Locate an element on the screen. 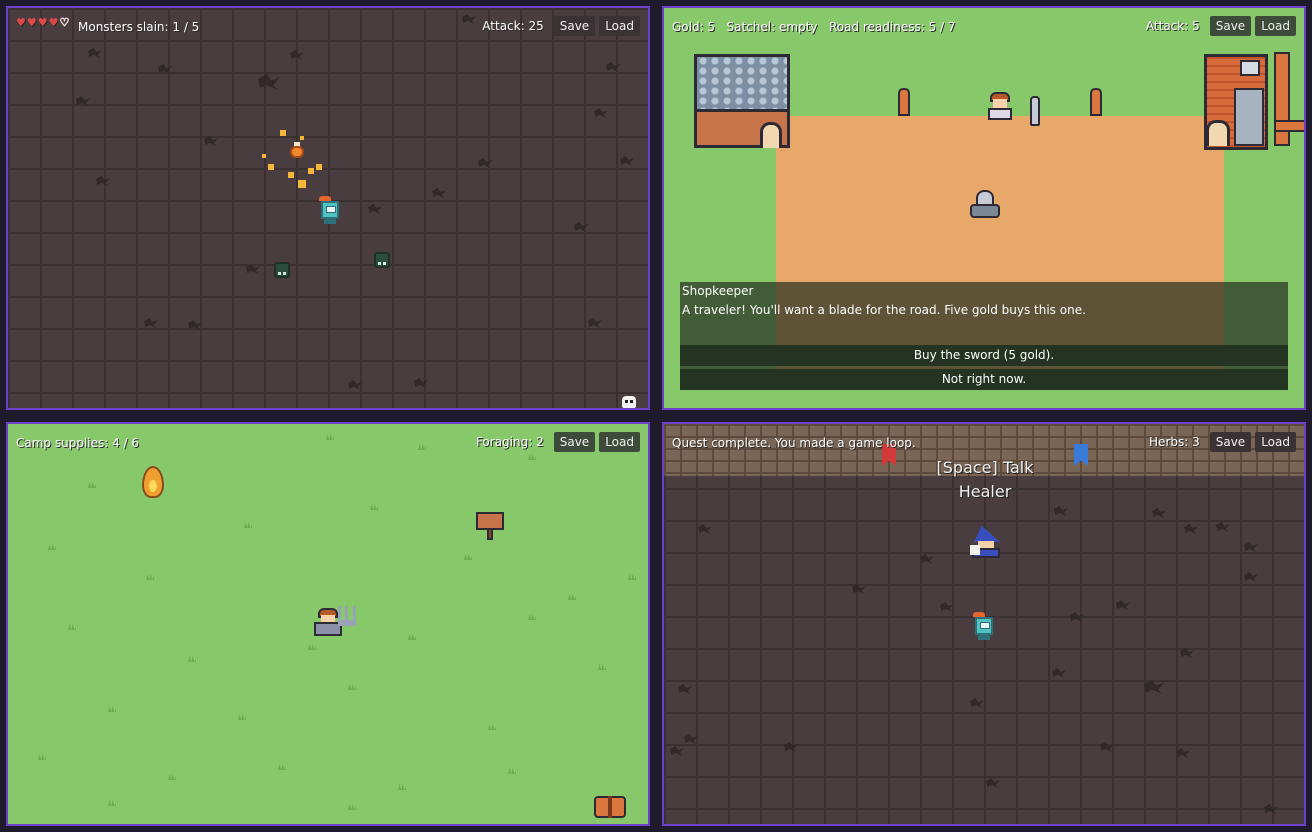 This screenshot has width=1312, height=832. healer-npc is located at coordinates (985, 542).